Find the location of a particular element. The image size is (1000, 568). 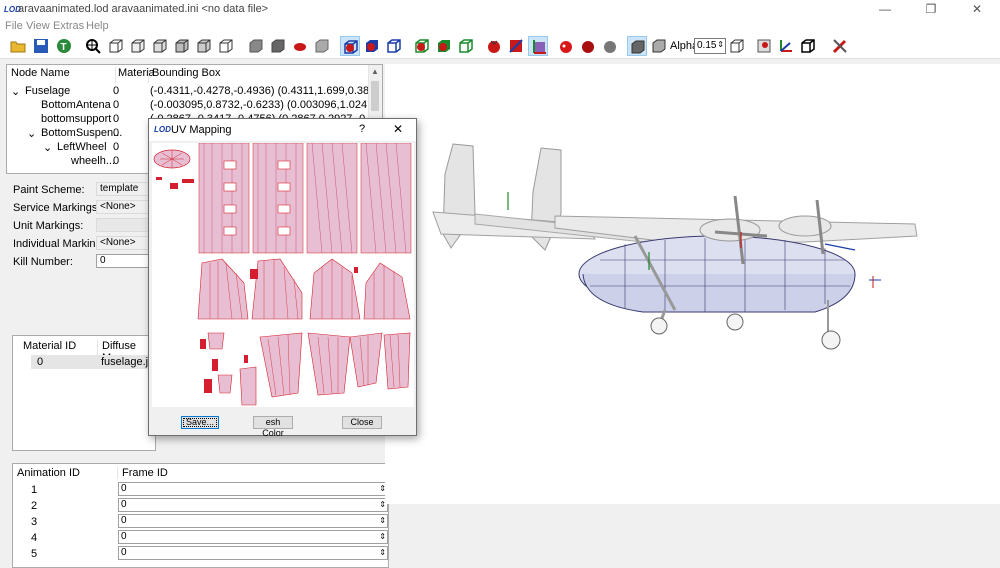

alpha-spinner: 0.15 ⇕ is located at coordinates (710, 46).